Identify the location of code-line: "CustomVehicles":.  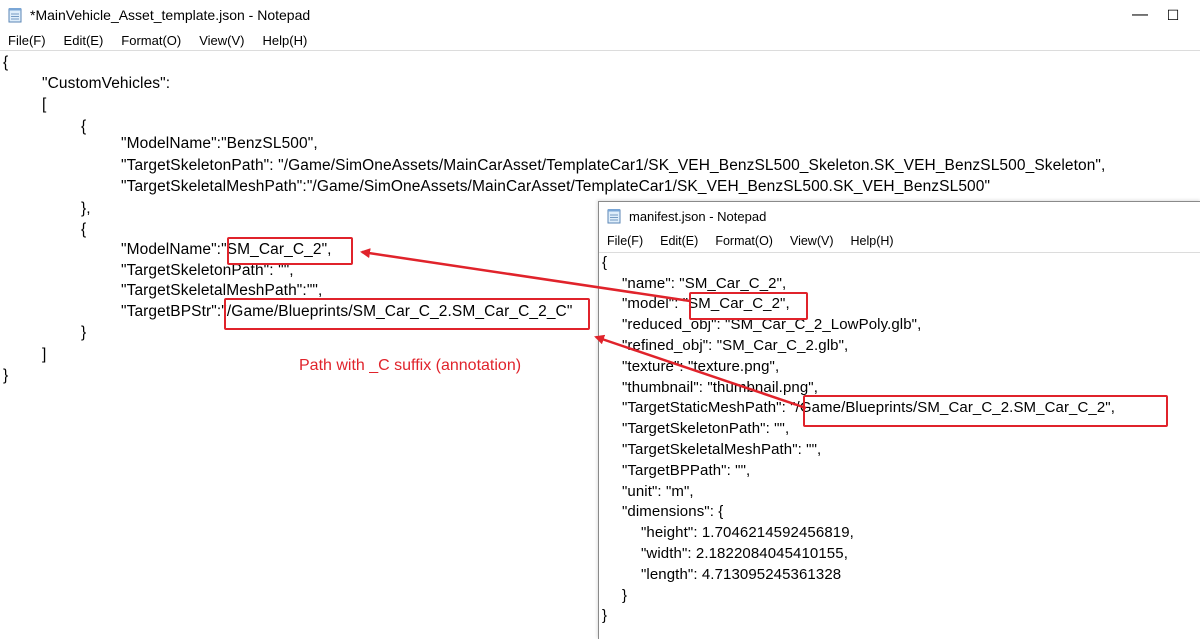
(106, 83).